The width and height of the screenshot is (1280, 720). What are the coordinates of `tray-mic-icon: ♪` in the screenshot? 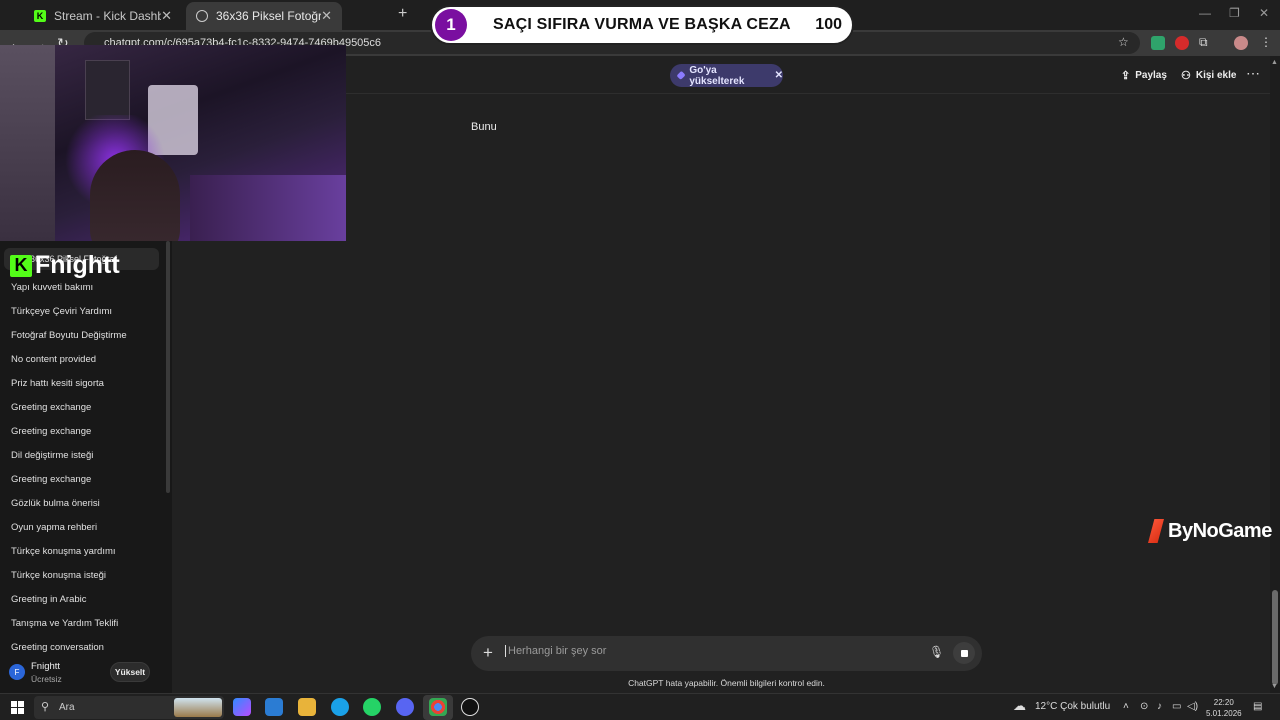 It's located at (1159, 706).